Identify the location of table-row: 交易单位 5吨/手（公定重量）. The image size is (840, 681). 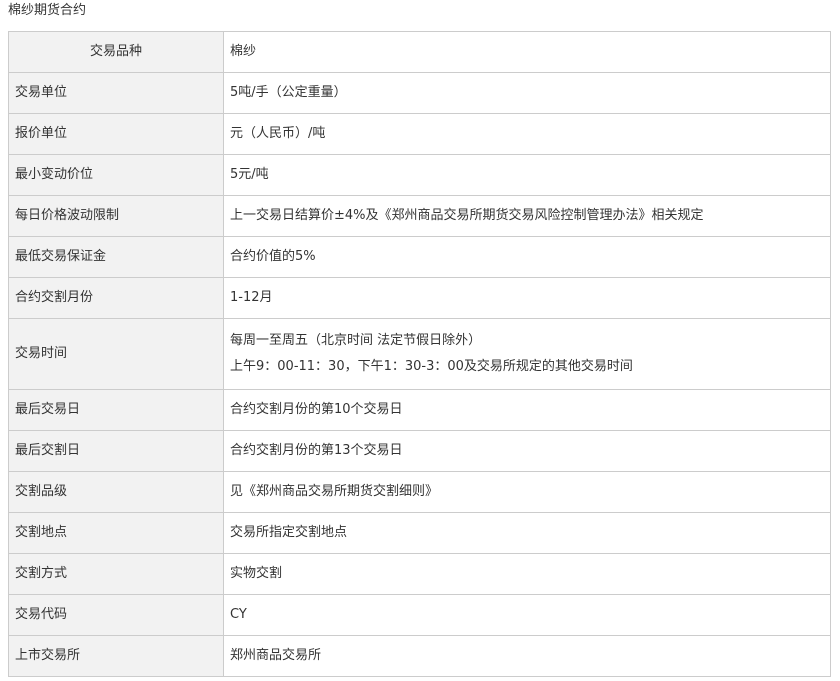
(419, 93).